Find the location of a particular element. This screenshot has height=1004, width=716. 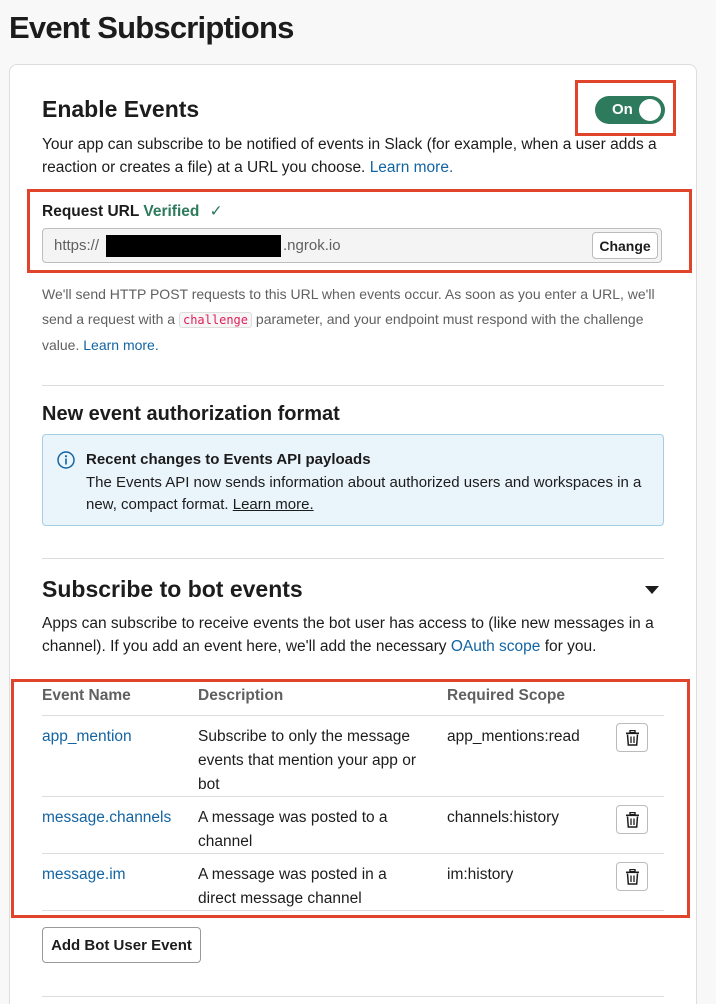

bot-events-heading: Subscribe to bot events is located at coordinates (172, 589).